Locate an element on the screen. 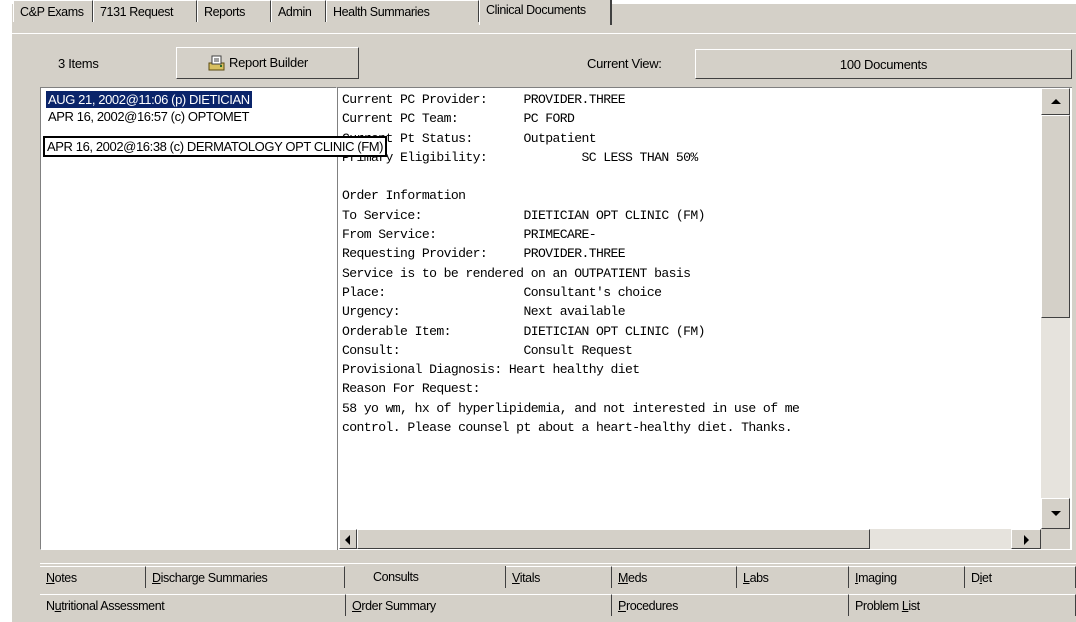  document-line: From Service: PRIMECARE- is located at coordinates (469, 235).